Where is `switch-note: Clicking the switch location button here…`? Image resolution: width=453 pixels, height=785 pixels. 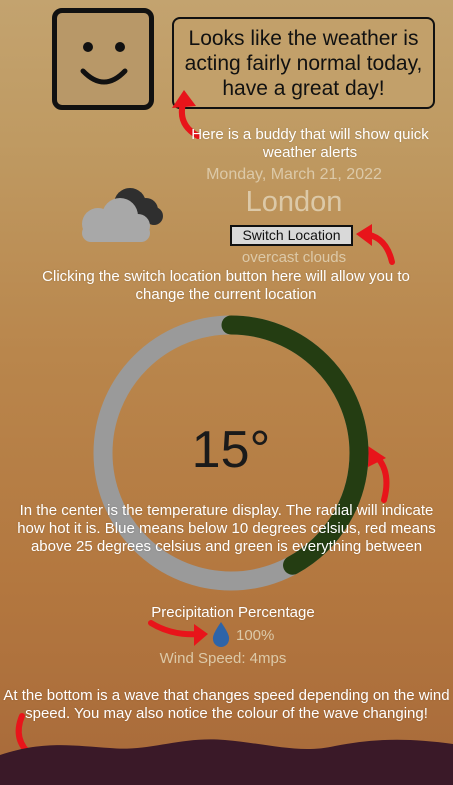 switch-note: Clicking the switch location button here… is located at coordinates (226, 285).